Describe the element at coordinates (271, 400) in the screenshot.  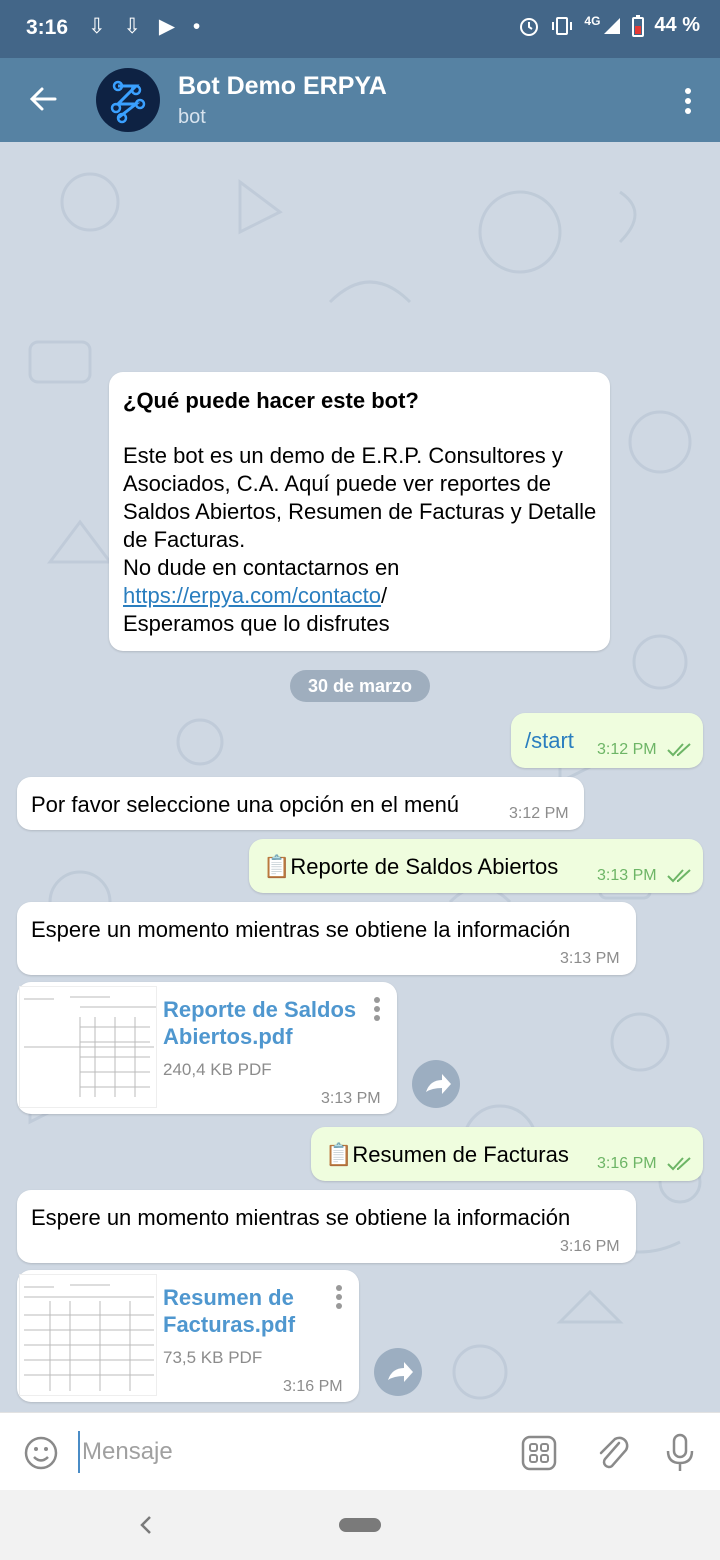
I see `bot-description-heading: ¿Qué puede hacer este bot?` at that location.